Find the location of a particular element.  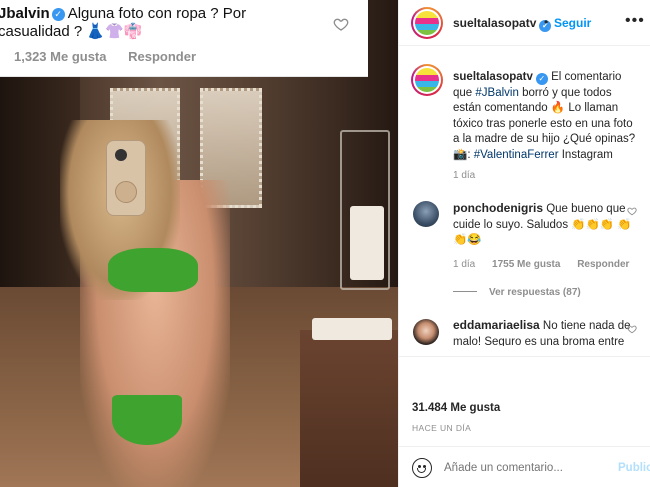

comment-meta: 1 día 1755 Me gusta Responder is located at coordinates (548, 264).